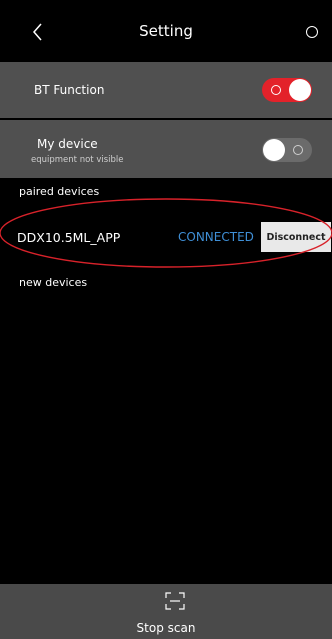 This screenshot has width=332, height=639. Describe the element at coordinates (175, 601) in the screenshot. I see `scan-icon` at that location.